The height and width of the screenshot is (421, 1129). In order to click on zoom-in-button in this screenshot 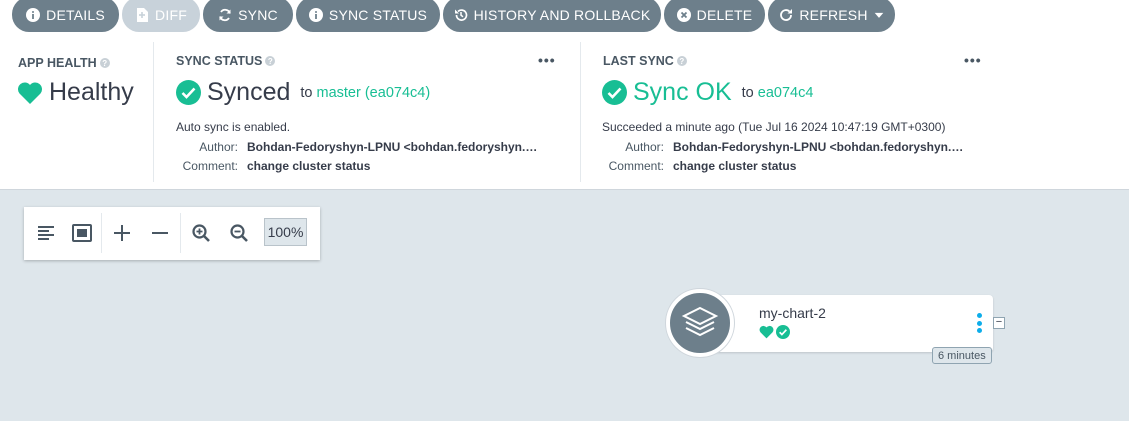, I will do `click(201, 233)`.